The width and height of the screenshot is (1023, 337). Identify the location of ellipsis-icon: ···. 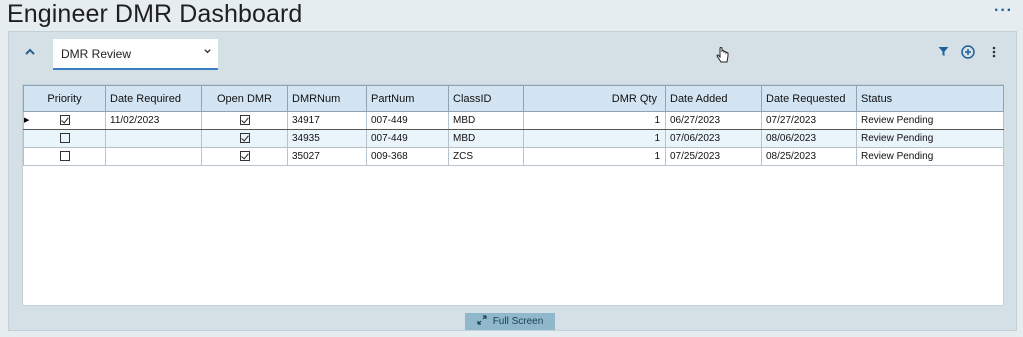
(1003, 11).